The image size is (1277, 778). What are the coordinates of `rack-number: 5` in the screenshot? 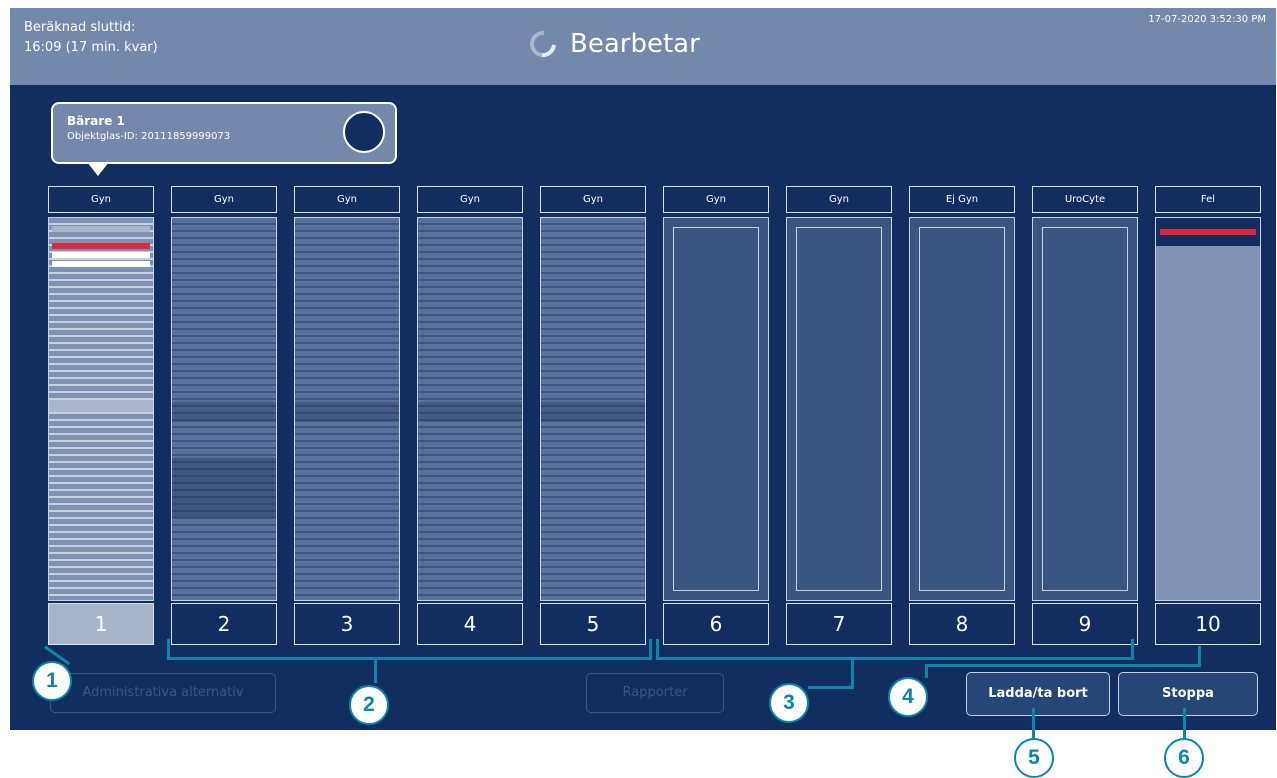 It's located at (593, 624).